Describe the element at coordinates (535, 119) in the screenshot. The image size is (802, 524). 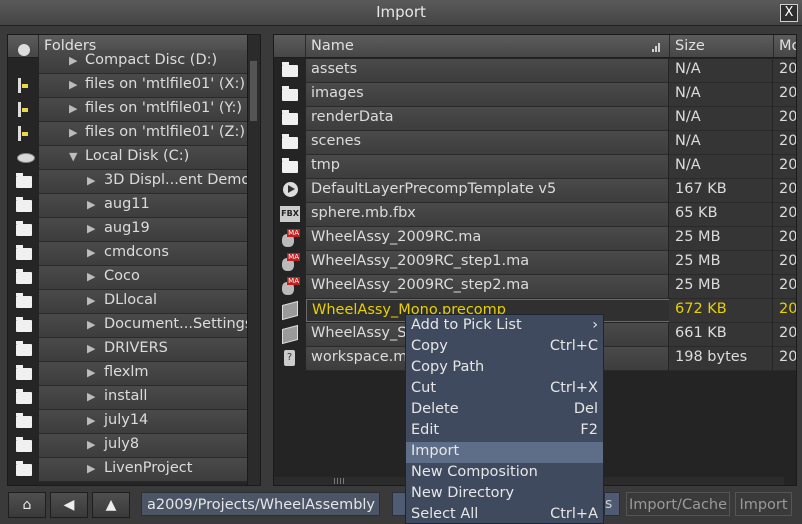
I see `file-row: renderData N/A 20` at that location.